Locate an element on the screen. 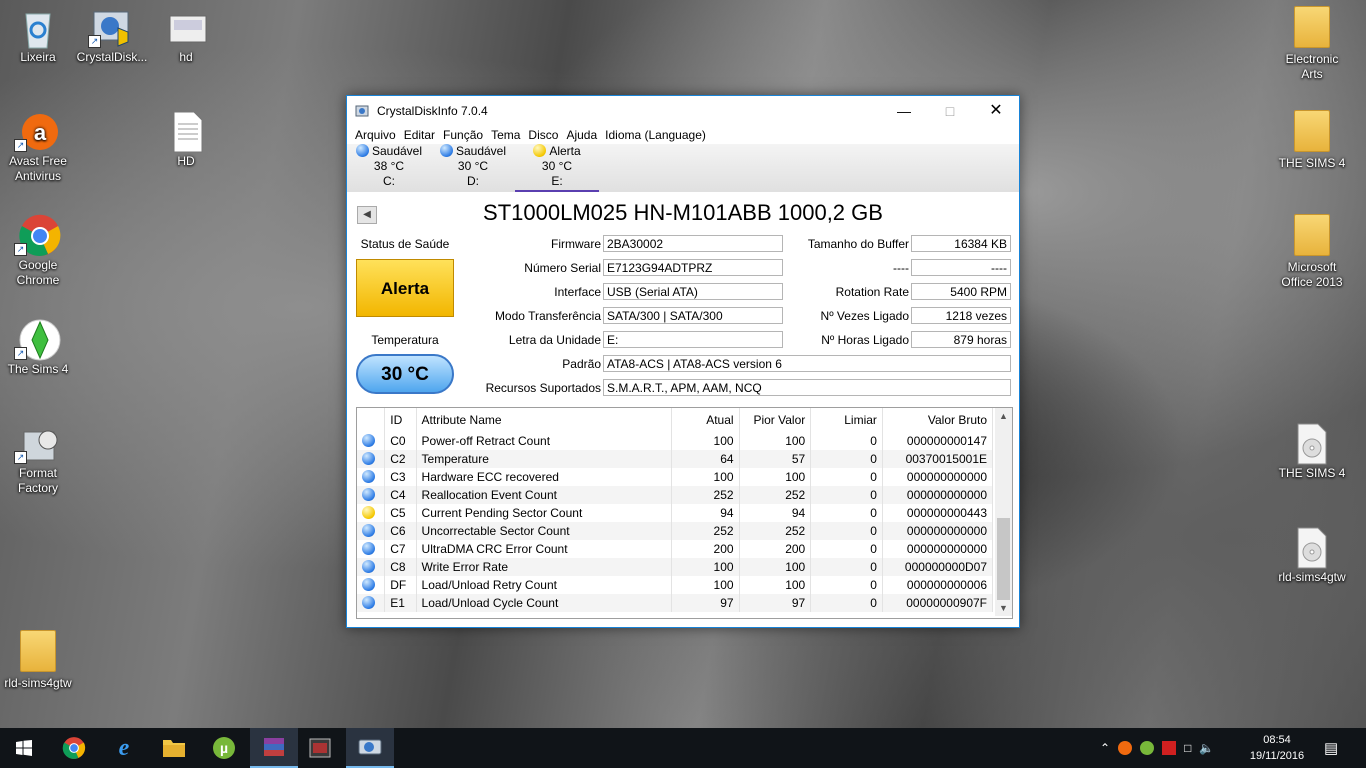  disk-tab-d: Saudável 30 °C D: is located at coordinates (473, 168).